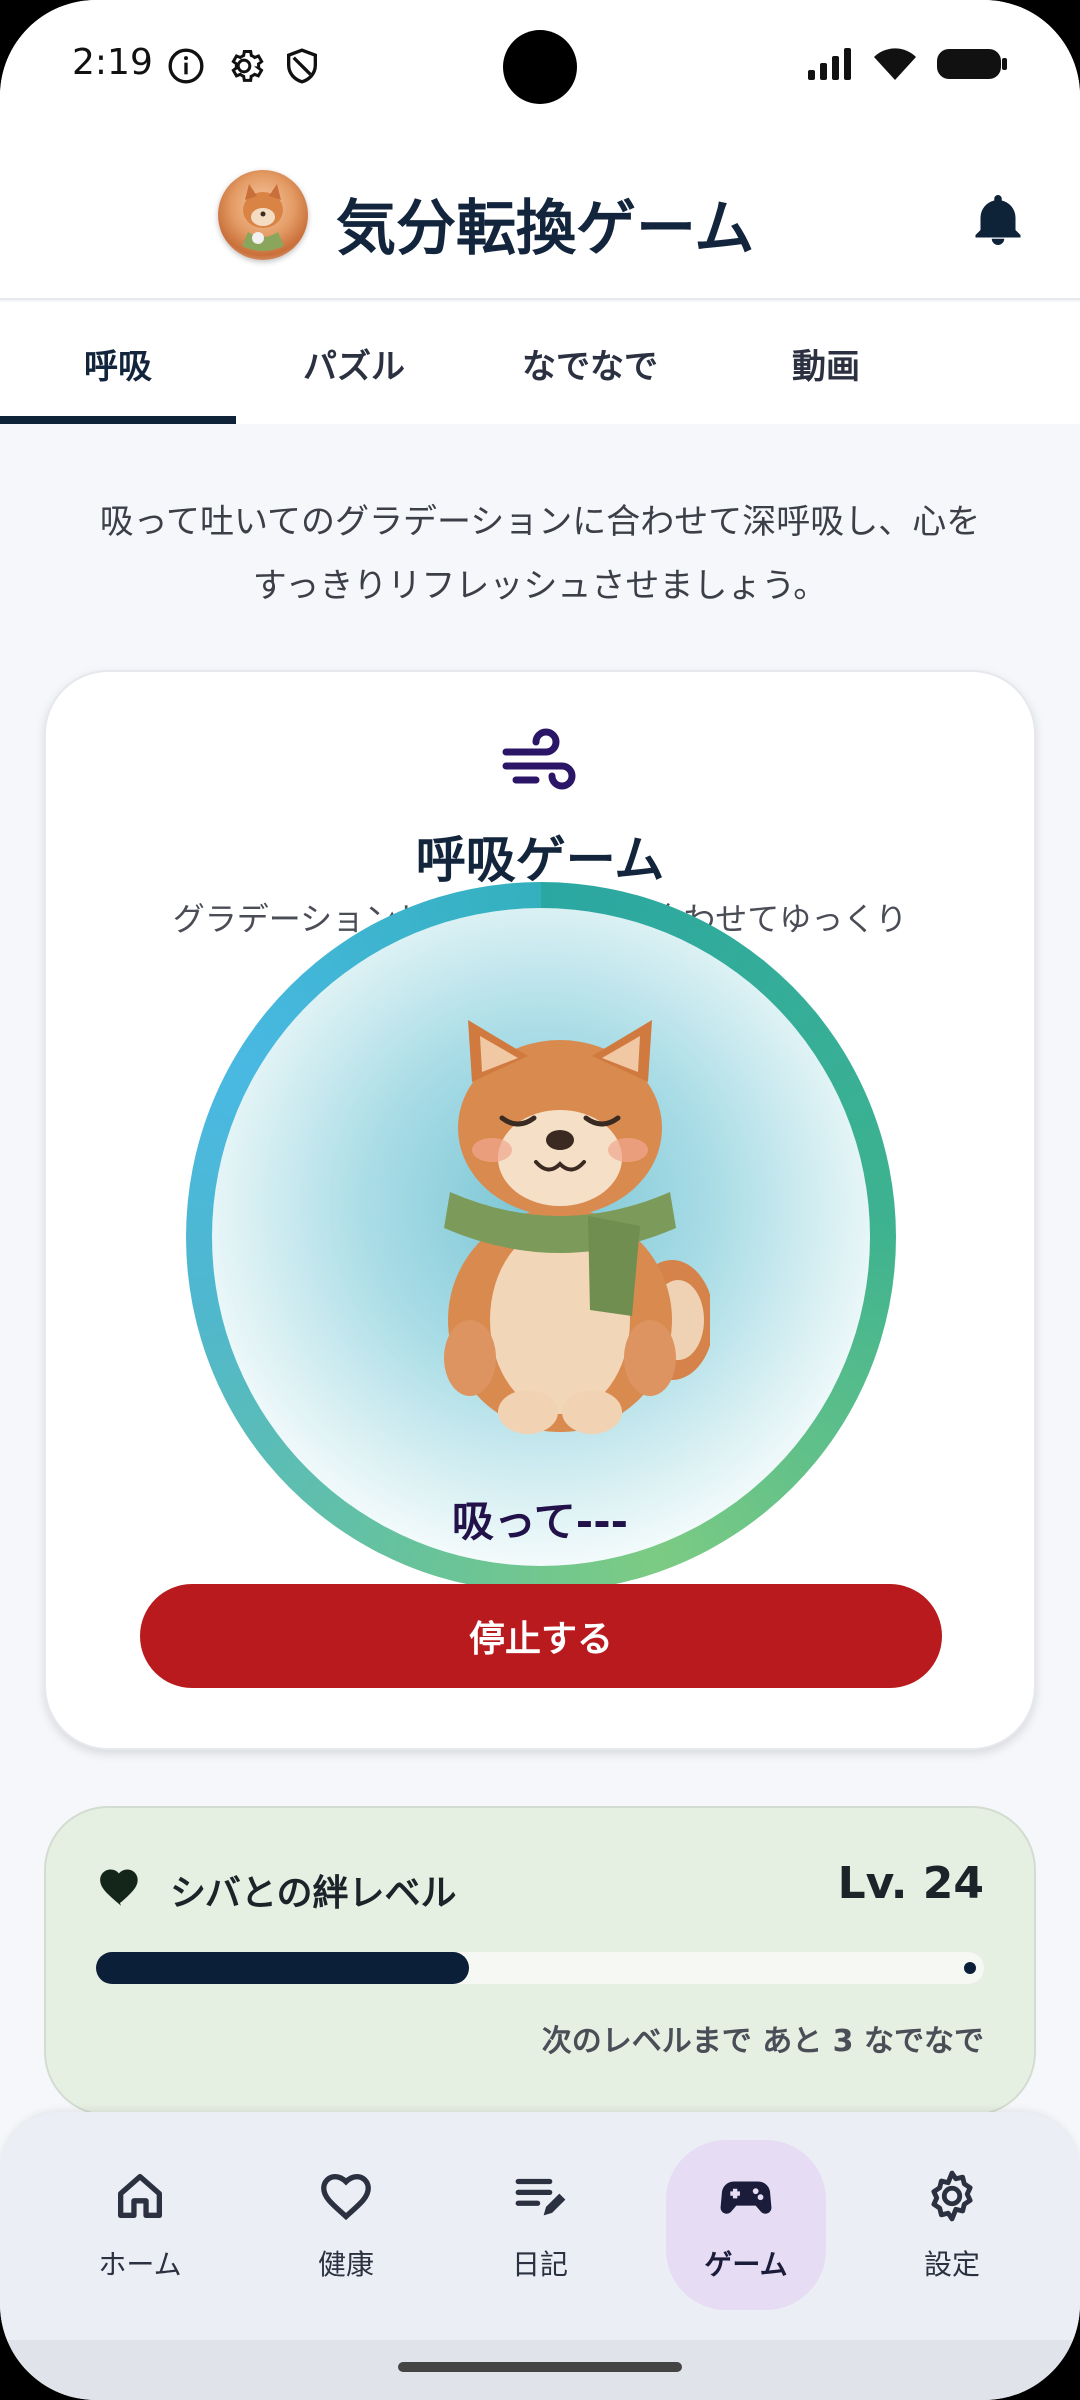 Image resolution: width=1080 pixels, height=2400 pixels. What do you see at coordinates (540, 2367) in the screenshot?
I see `home-indicator` at bounding box center [540, 2367].